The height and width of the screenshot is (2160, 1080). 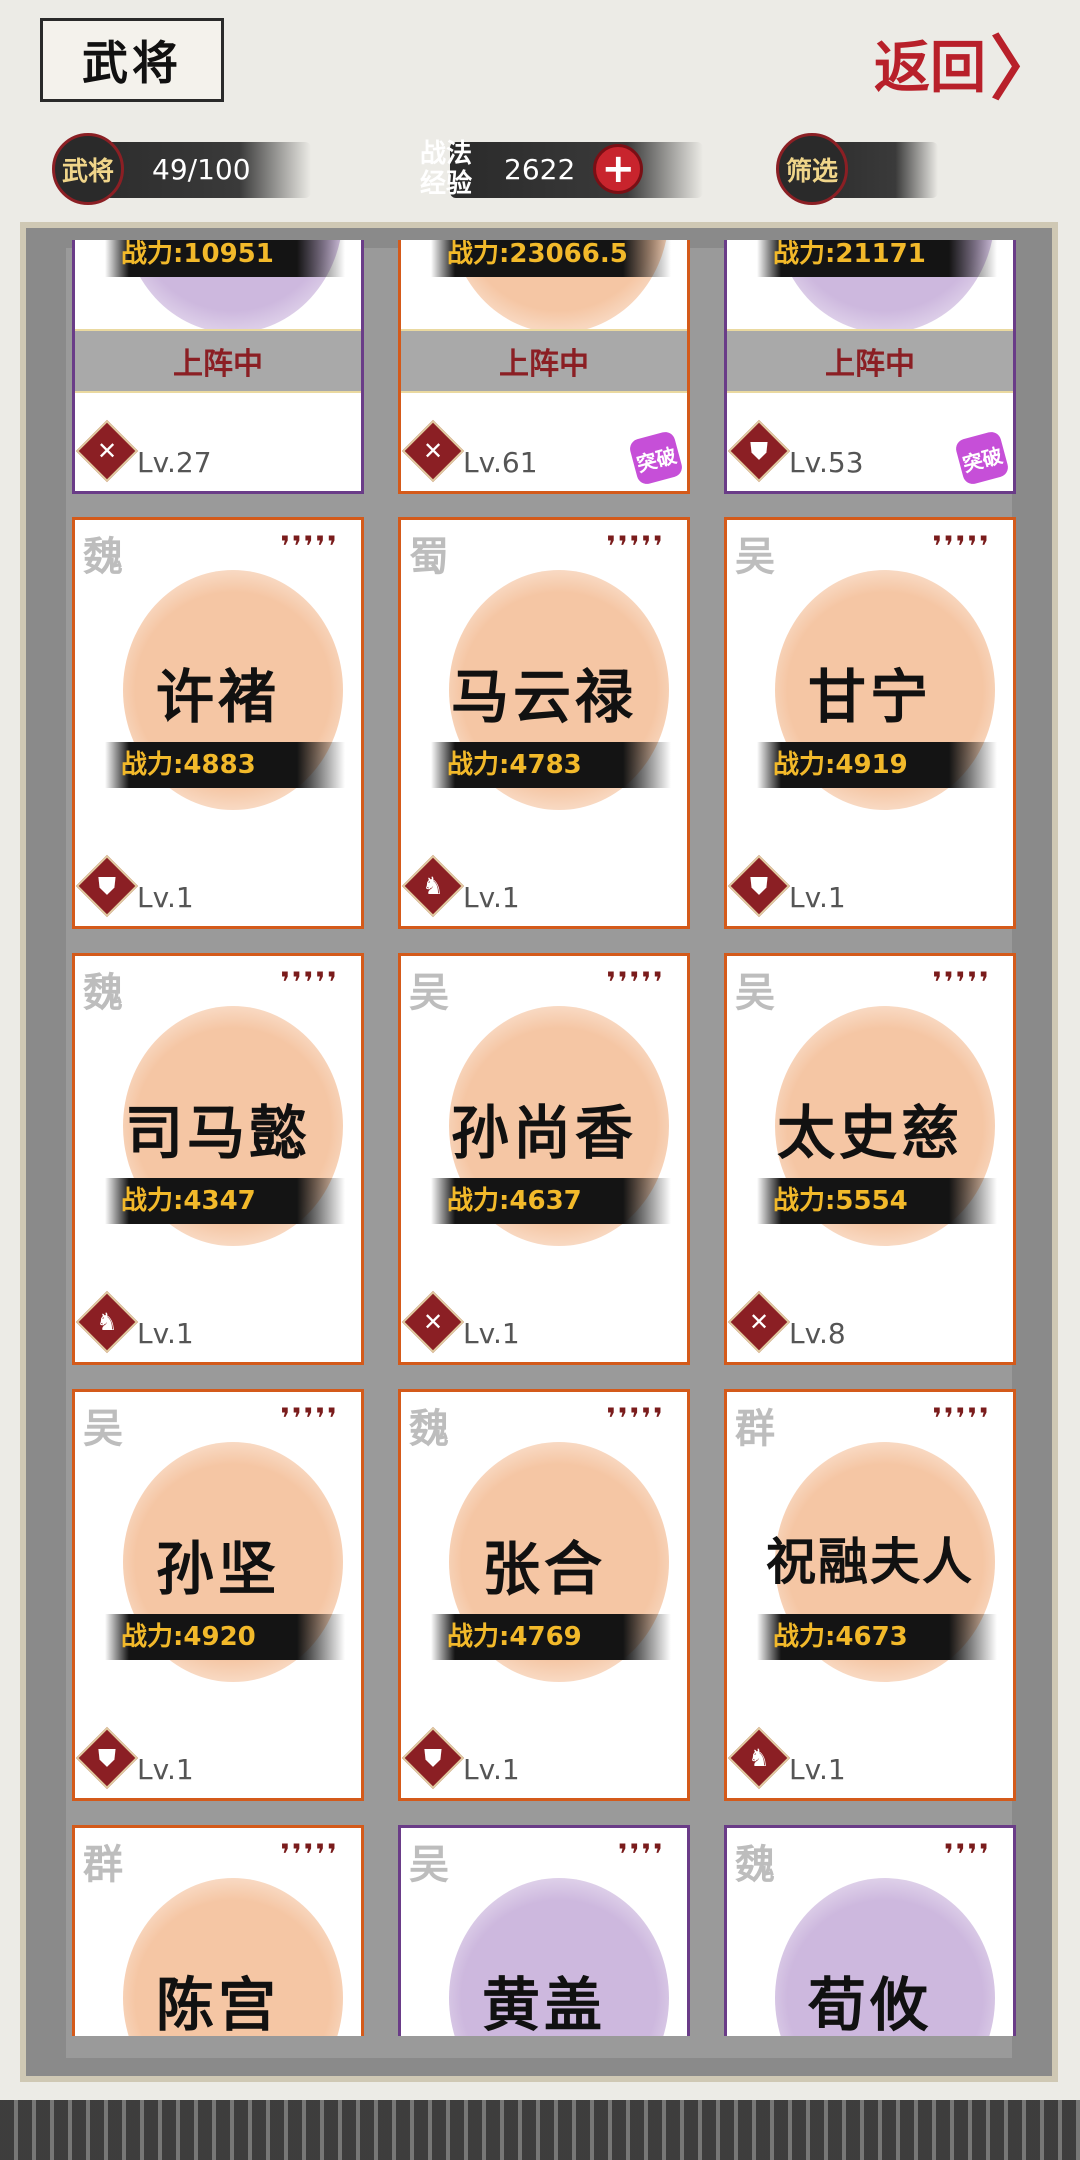 What do you see at coordinates (500, 462) in the screenshot?
I see `general-level: Lv.61` at bounding box center [500, 462].